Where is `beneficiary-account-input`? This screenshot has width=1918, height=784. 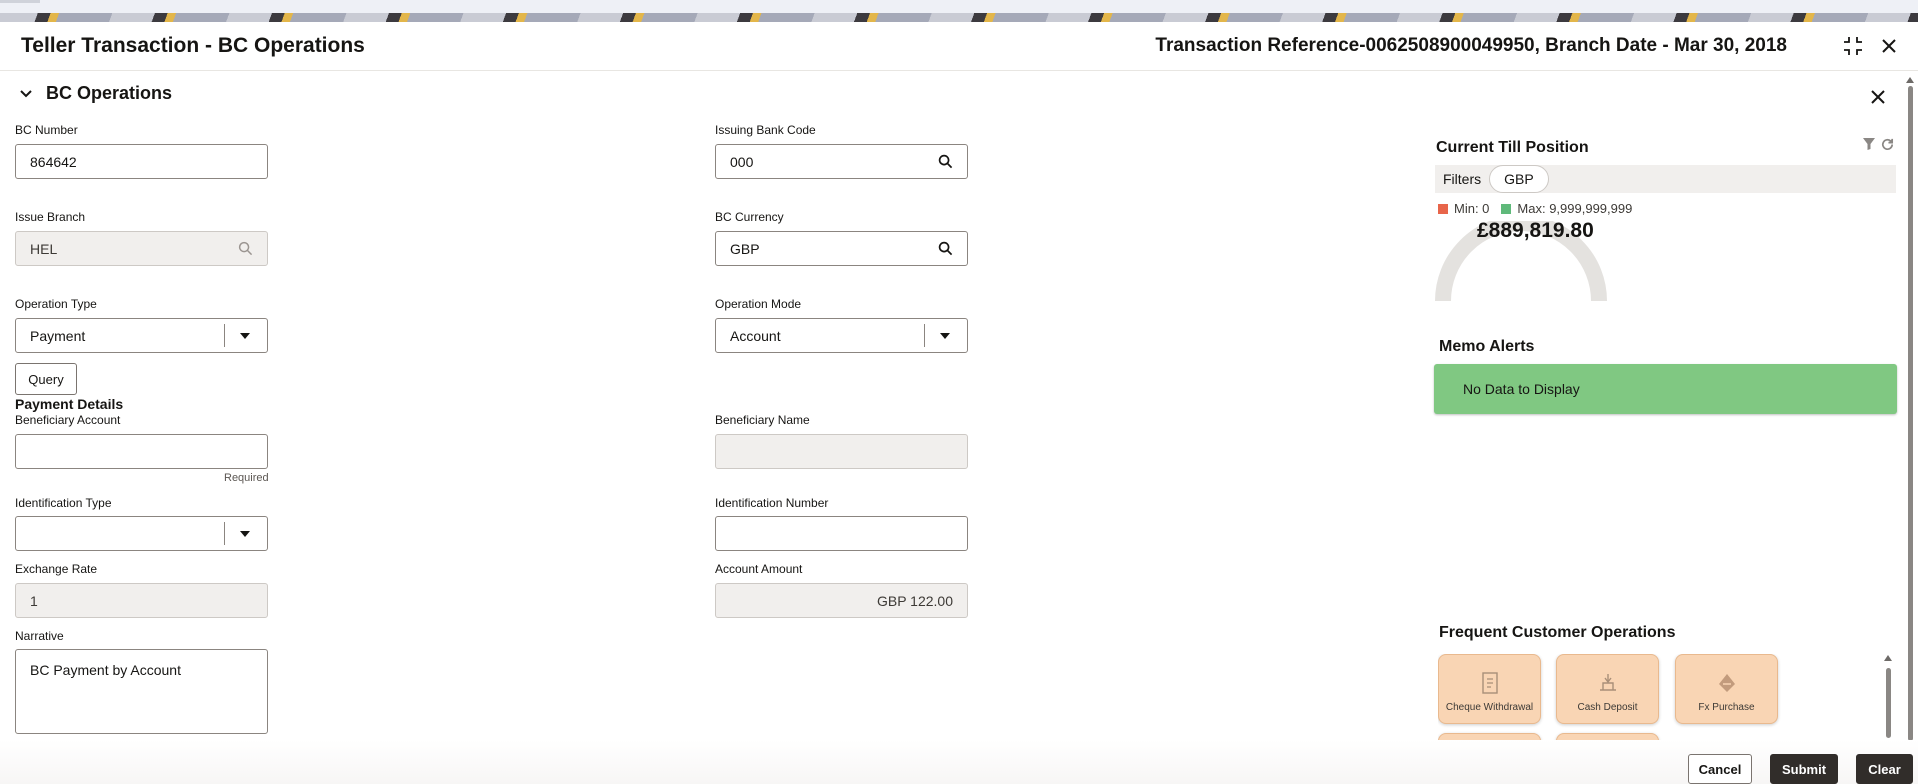 beneficiary-account-input is located at coordinates (141, 451).